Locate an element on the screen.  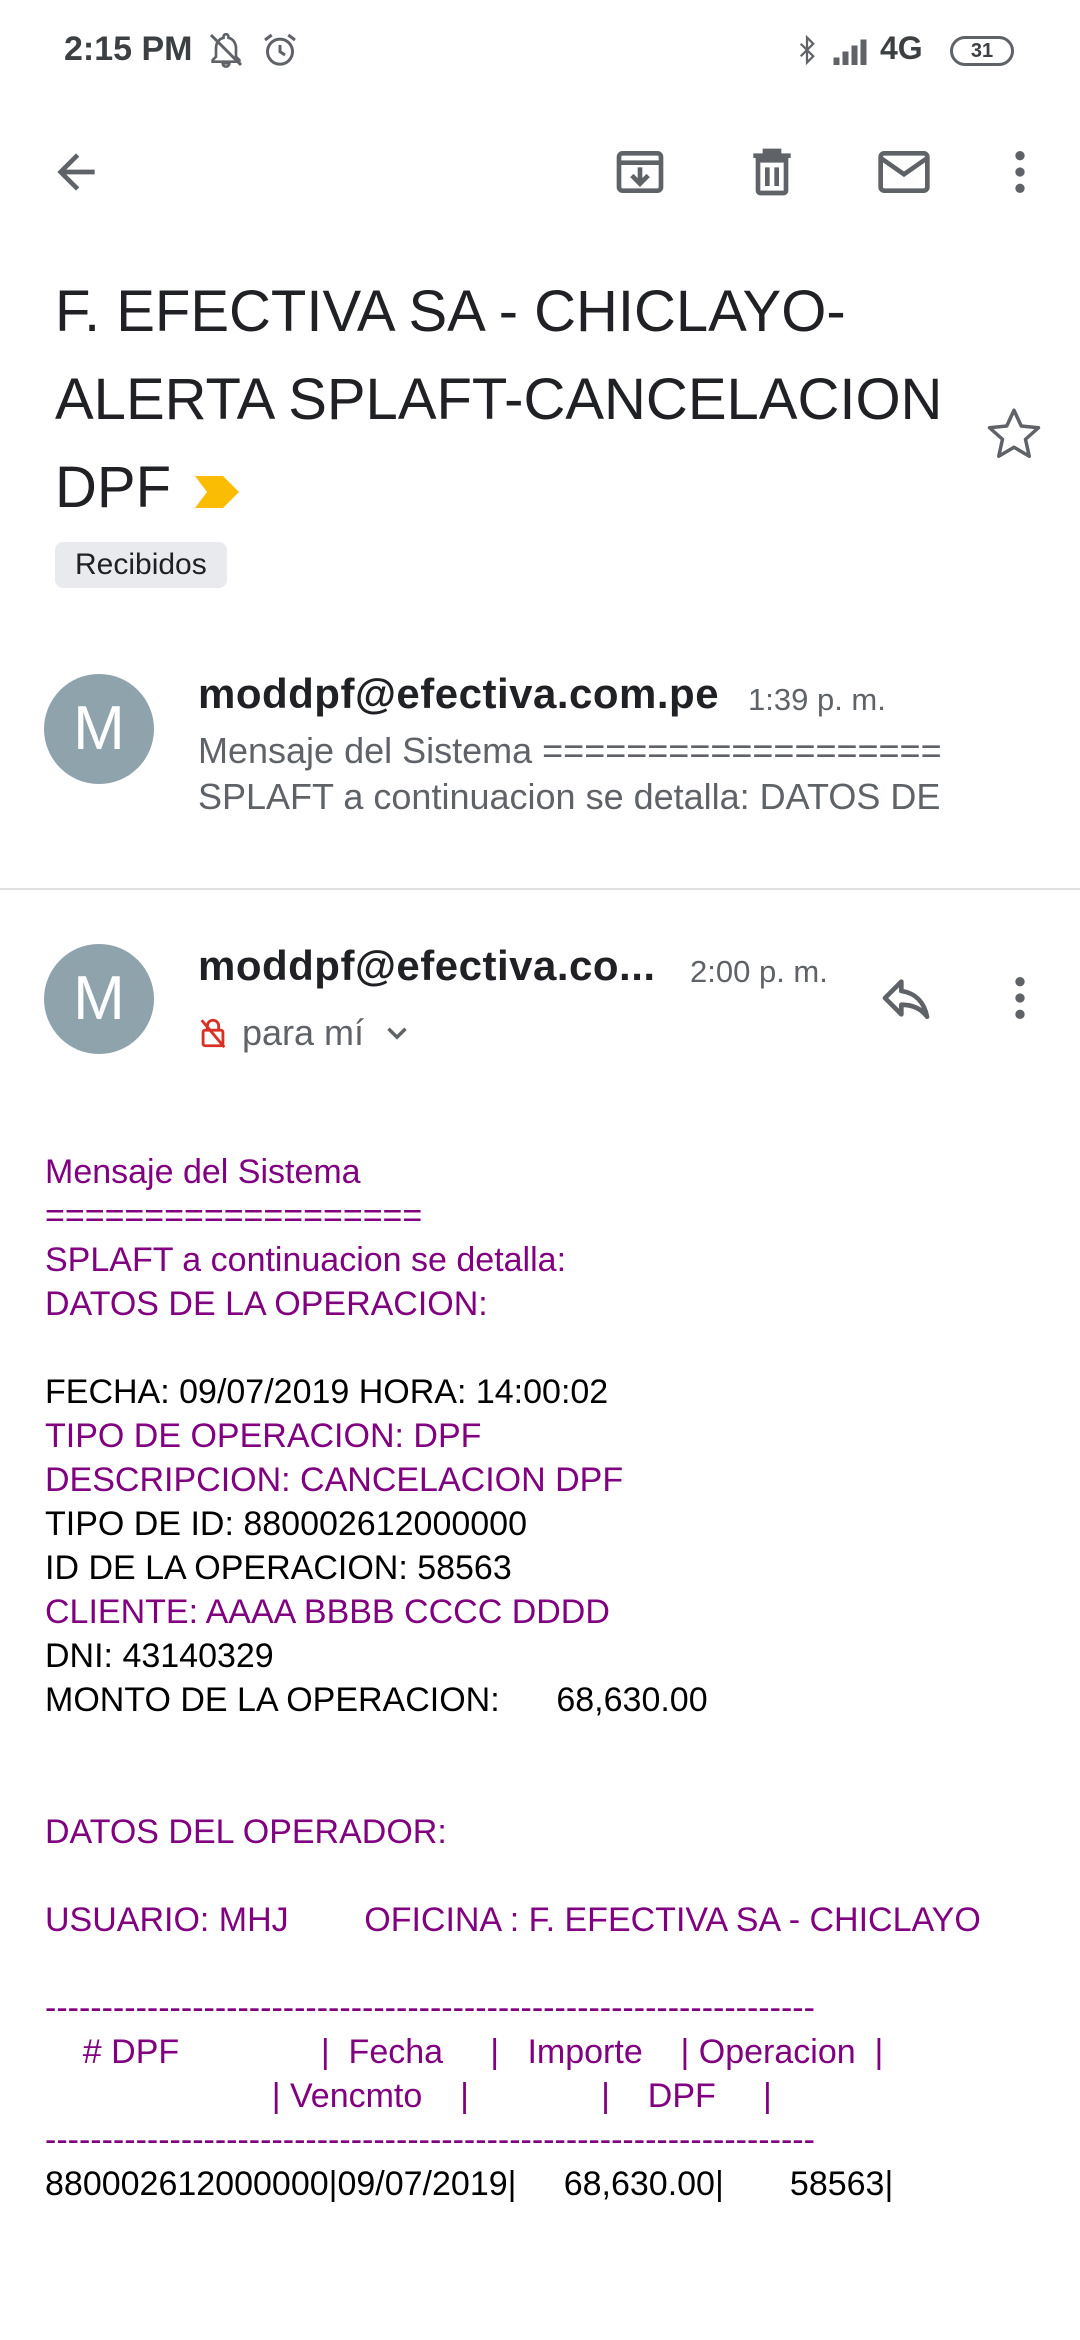
recipient-details-toggle: para mí is located at coordinates (306, 1033).